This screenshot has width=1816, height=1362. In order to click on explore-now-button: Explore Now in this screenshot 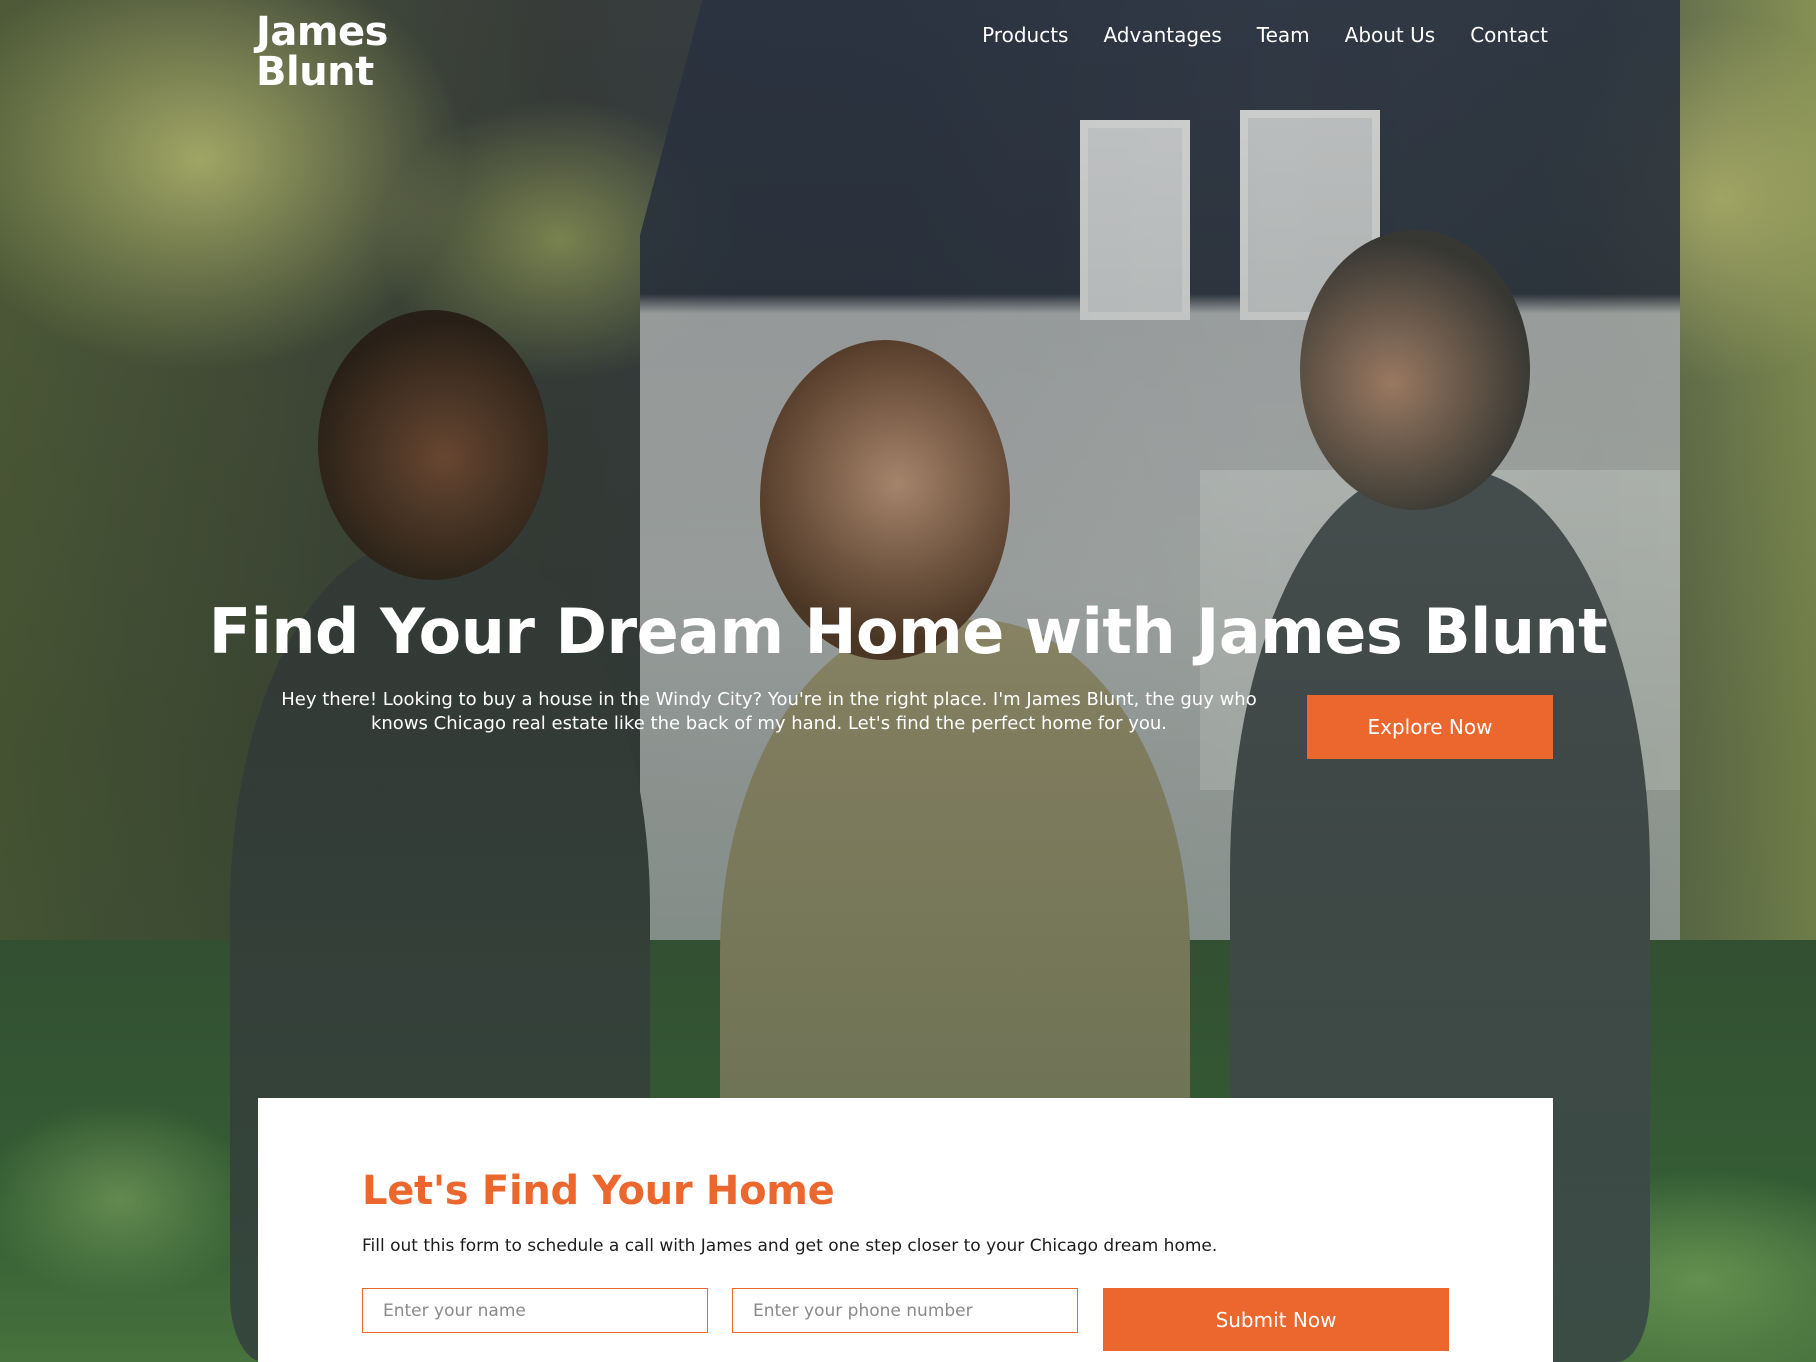, I will do `click(1430, 727)`.